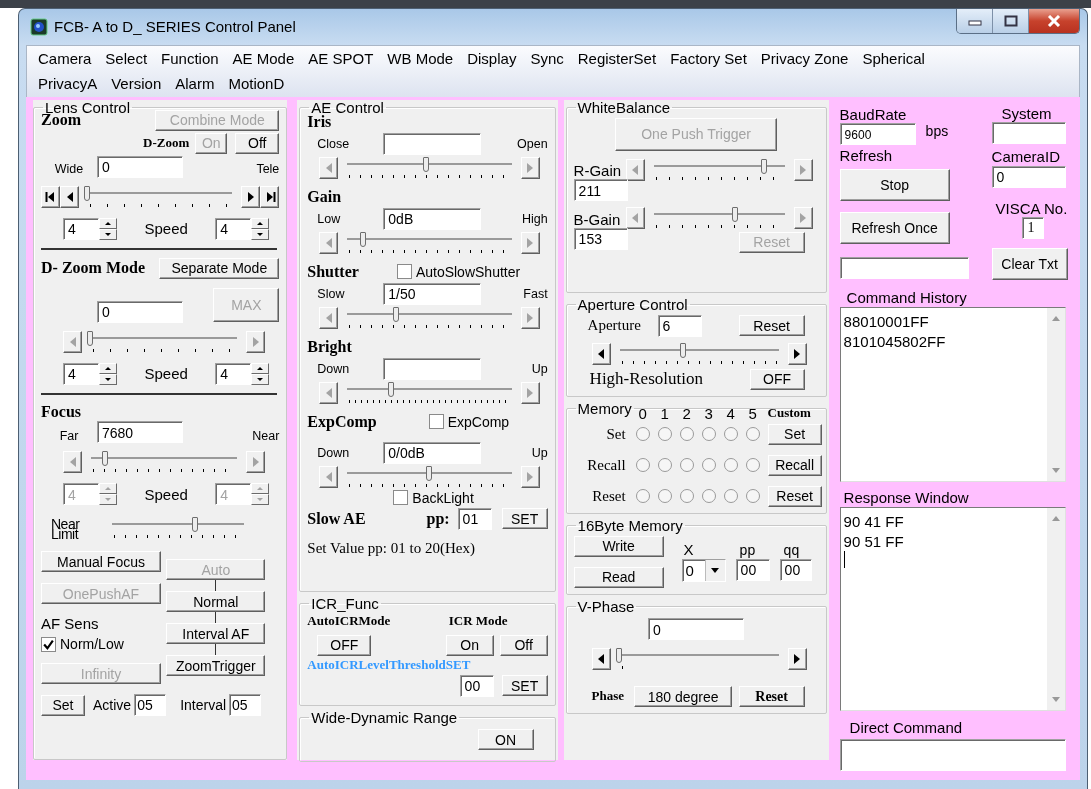  Describe the element at coordinates (894, 184) in the screenshot. I see `stop-button: Stop` at that location.